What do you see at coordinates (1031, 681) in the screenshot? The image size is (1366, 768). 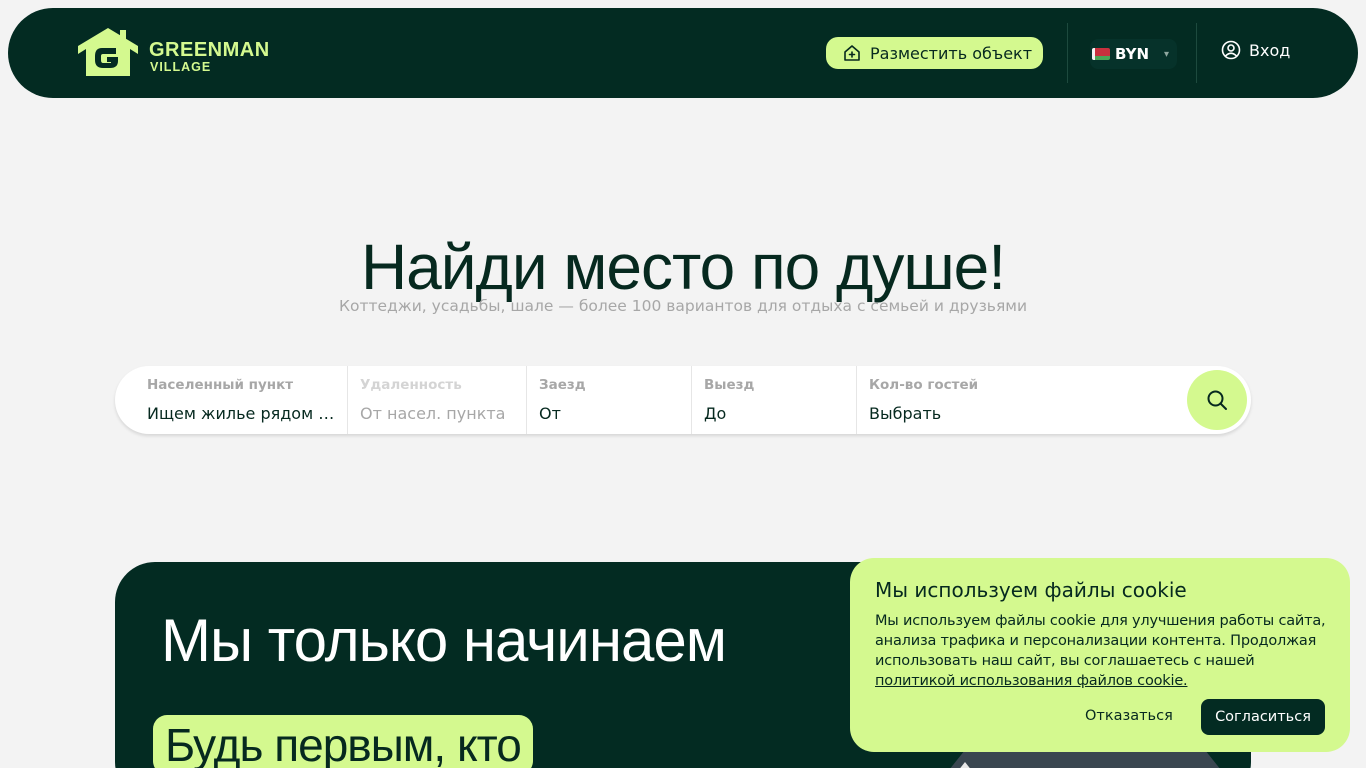 I see `cookie-policy-link: политикой использования файлов cookie.` at bounding box center [1031, 681].